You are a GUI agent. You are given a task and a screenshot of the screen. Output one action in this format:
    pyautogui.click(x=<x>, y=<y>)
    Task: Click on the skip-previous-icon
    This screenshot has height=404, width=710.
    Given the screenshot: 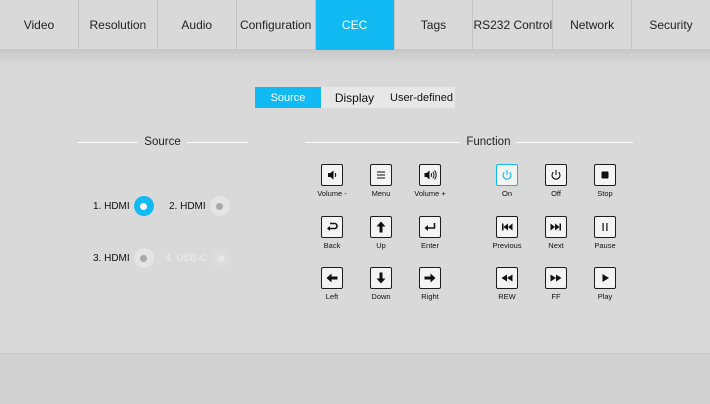 What is the action you would take?
    pyautogui.click(x=507, y=227)
    